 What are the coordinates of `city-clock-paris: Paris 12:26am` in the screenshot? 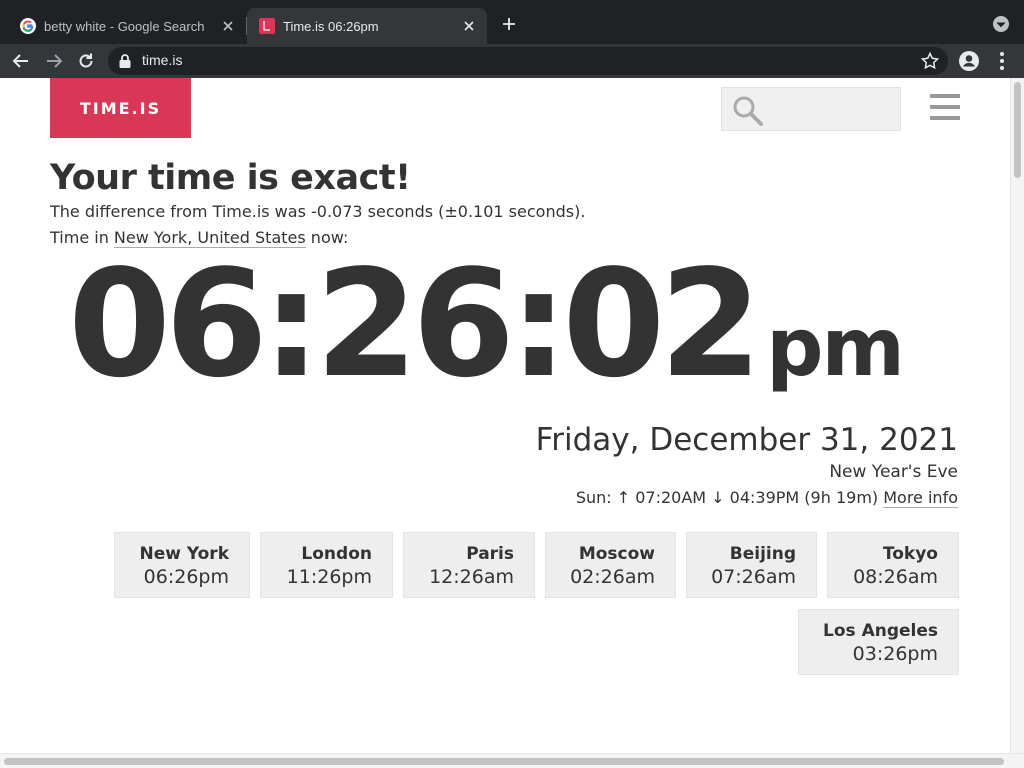 It's located at (469, 565).